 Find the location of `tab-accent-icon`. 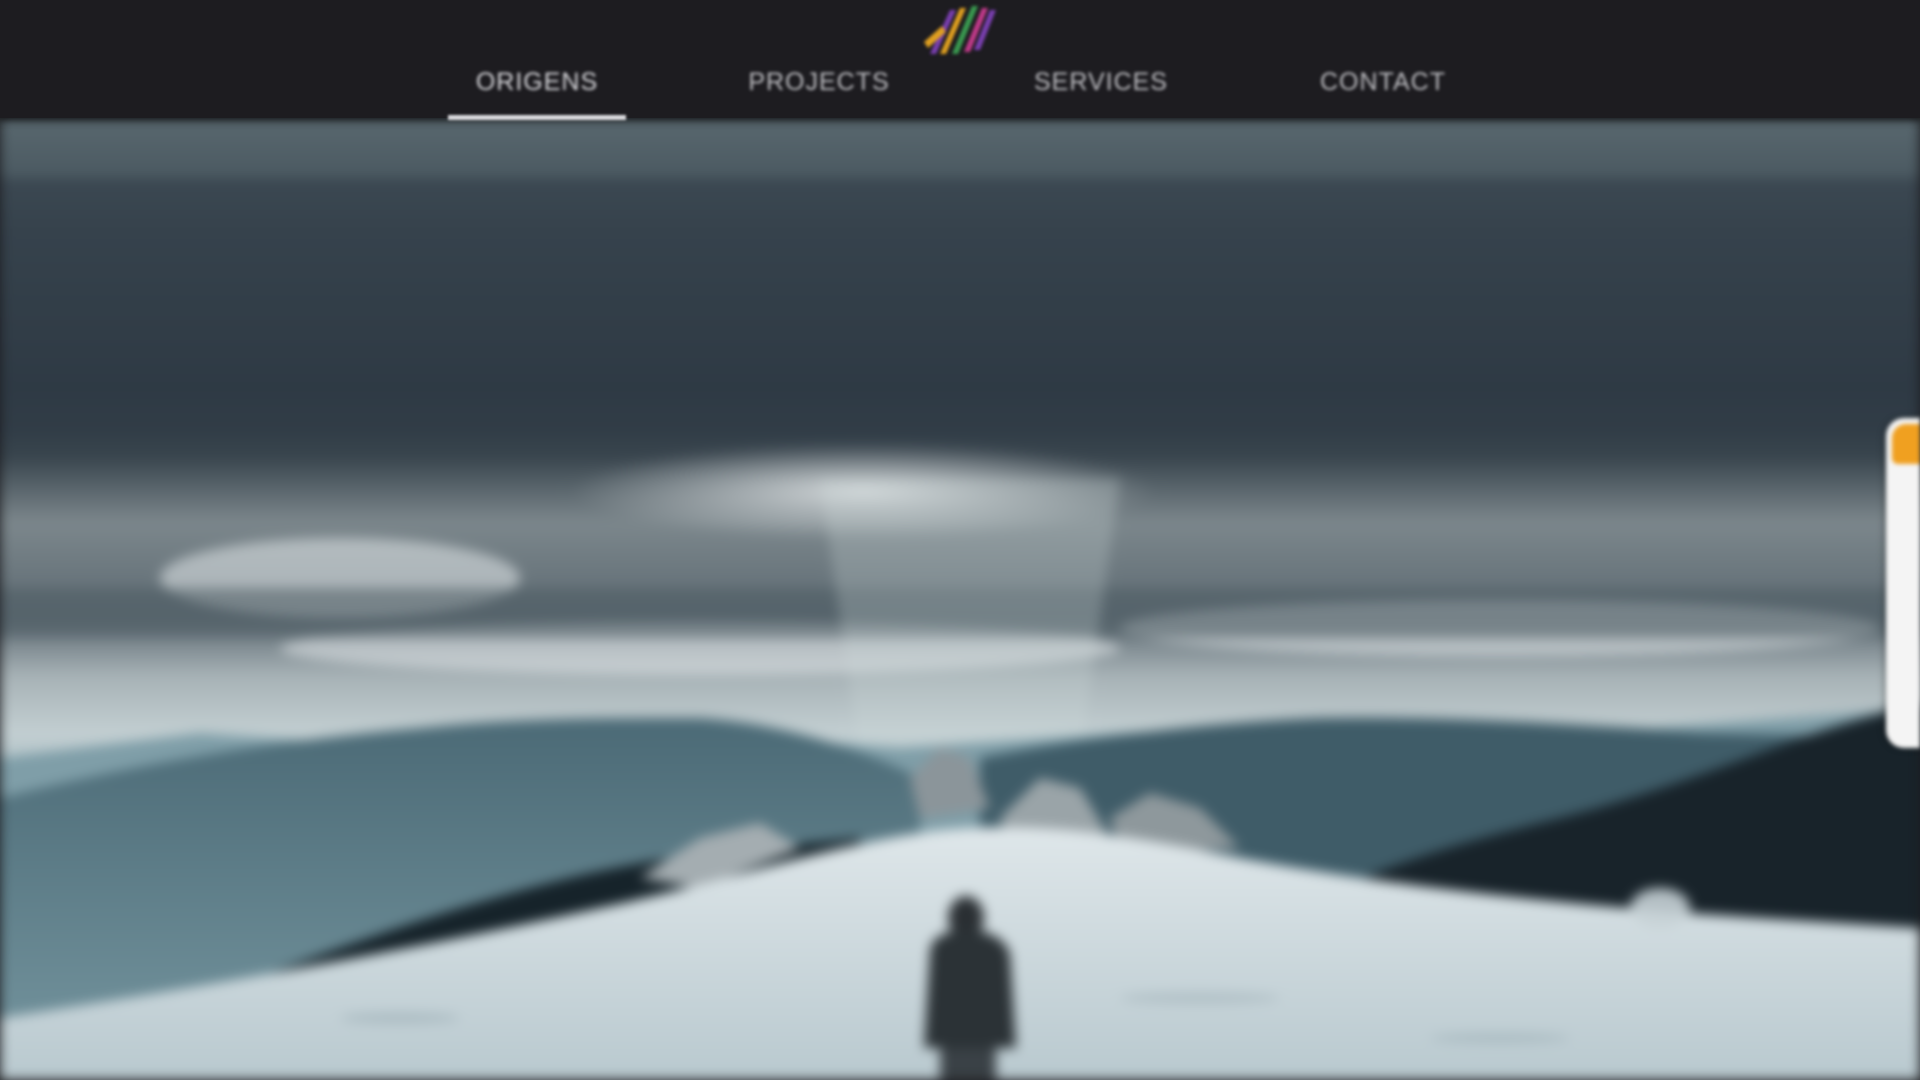

tab-accent-icon is located at coordinates (1906, 444).